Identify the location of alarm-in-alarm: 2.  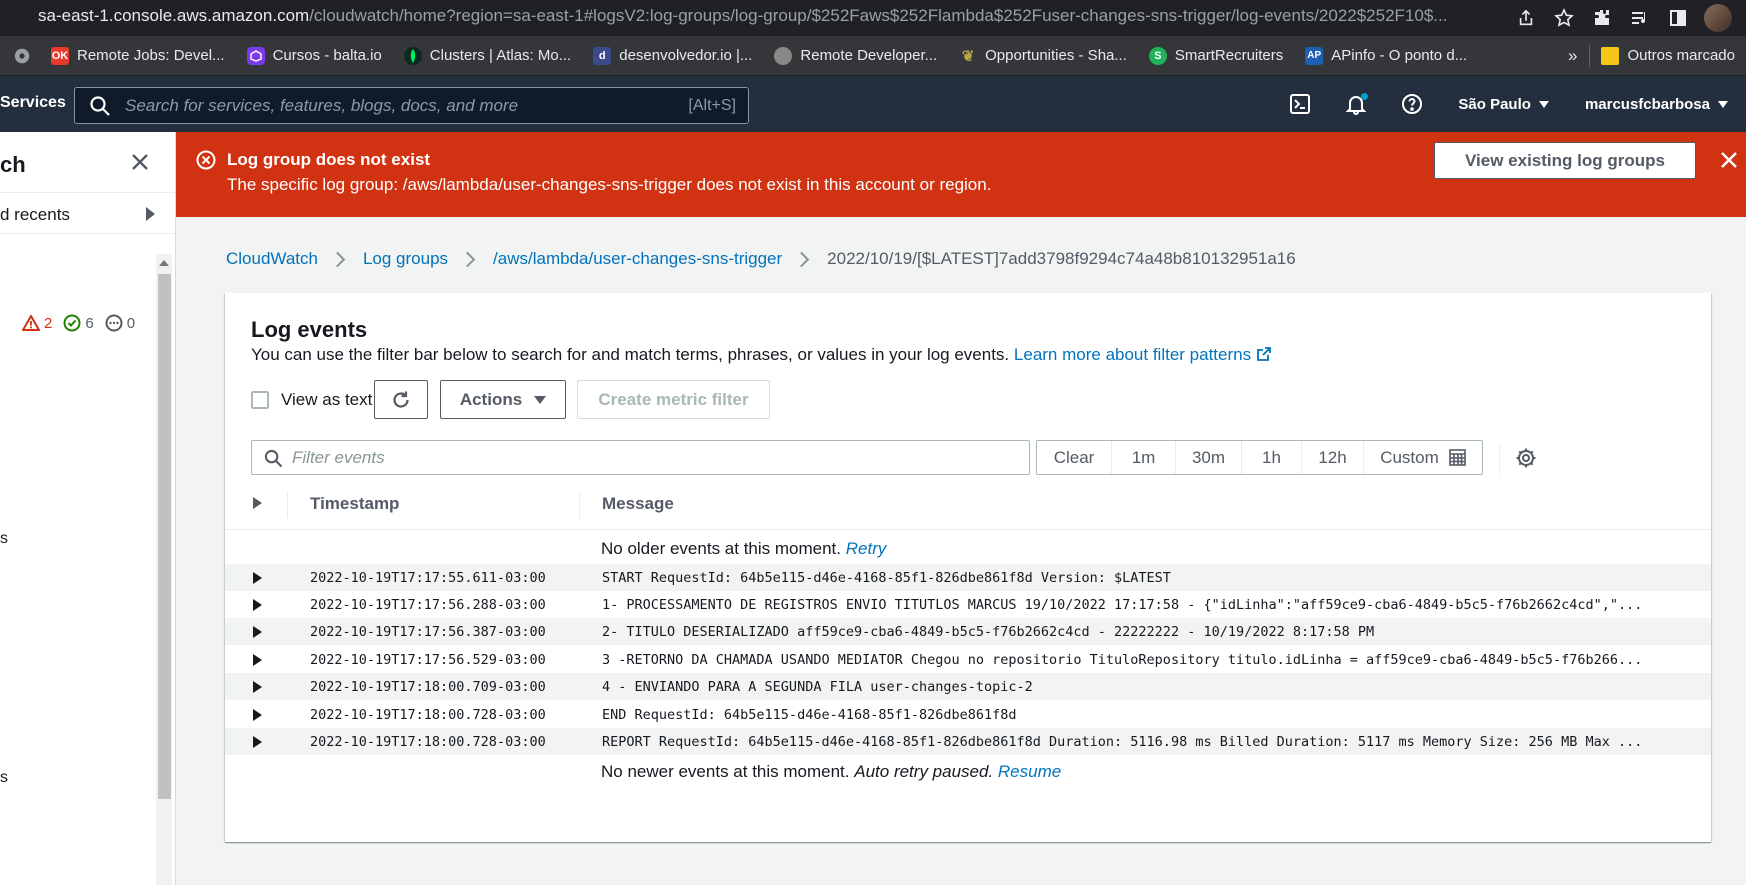
(37, 323).